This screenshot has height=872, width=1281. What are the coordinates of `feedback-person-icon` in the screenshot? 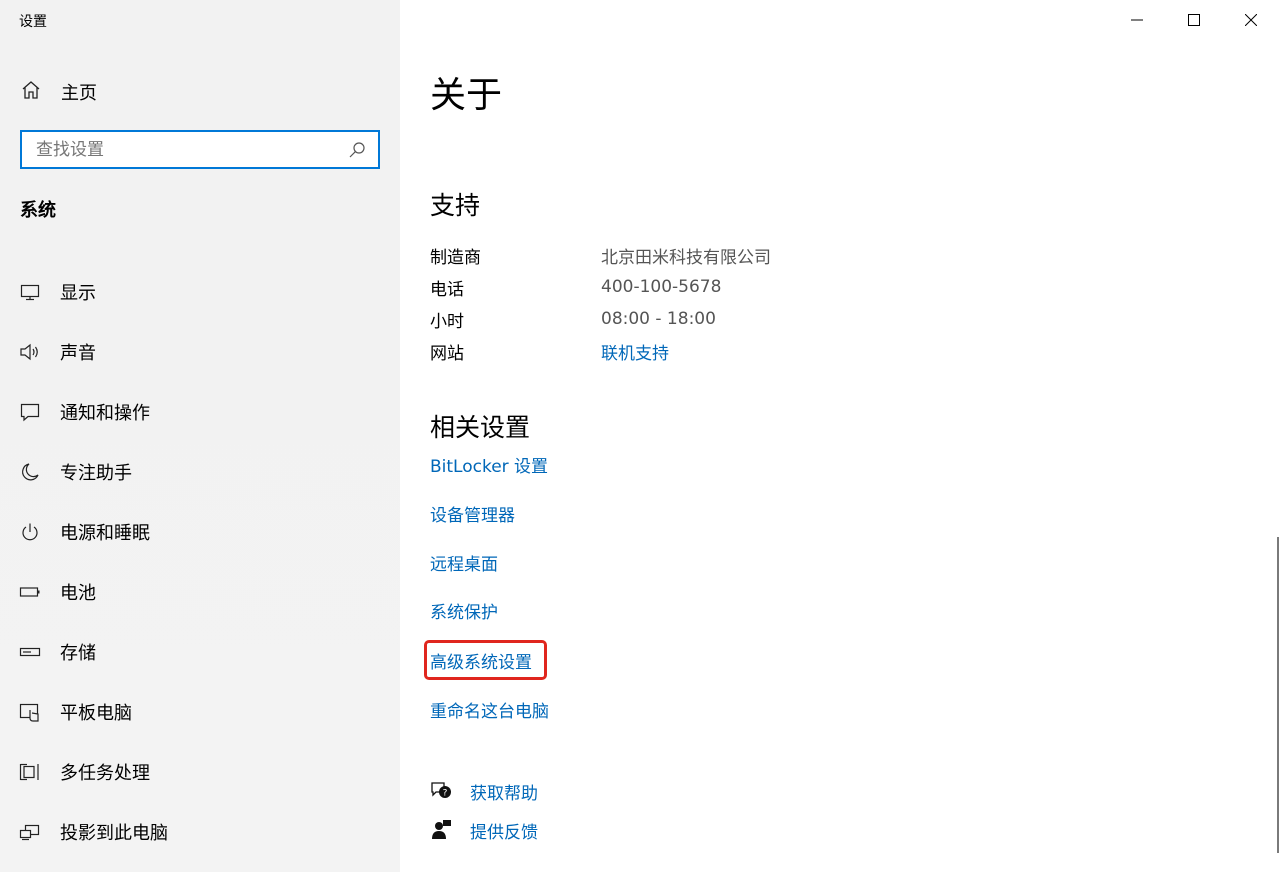 It's located at (441, 830).